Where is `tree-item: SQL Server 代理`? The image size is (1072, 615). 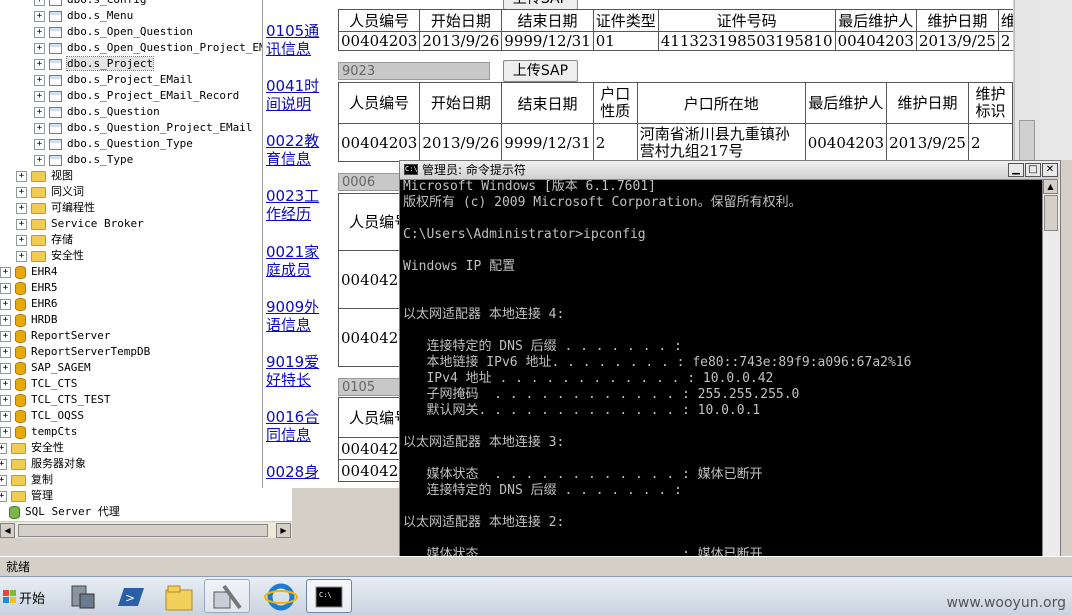
tree-item: SQL Server 代理 is located at coordinates (60, 512).